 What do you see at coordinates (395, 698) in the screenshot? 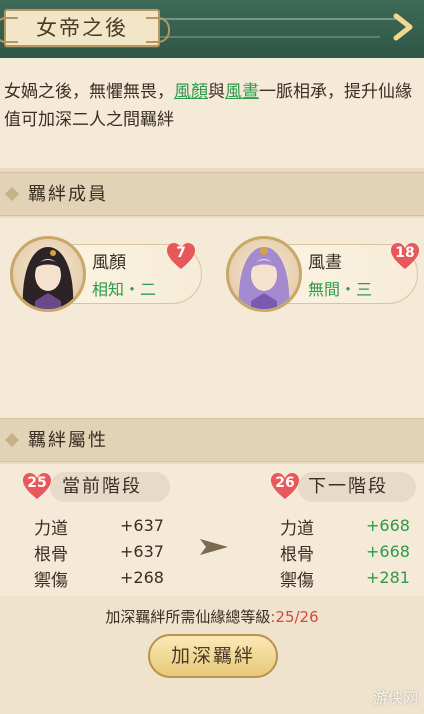
I see `watermark: 游侠网` at bounding box center [395, 698].